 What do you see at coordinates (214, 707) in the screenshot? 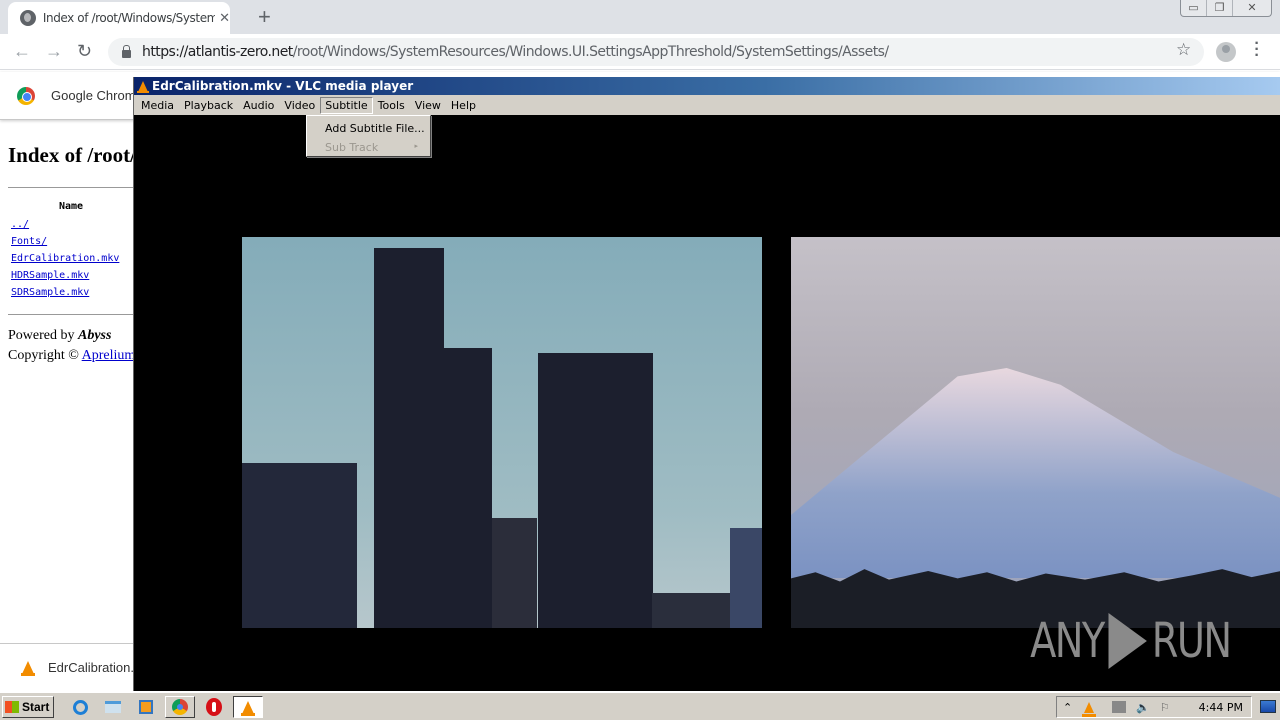
I see `opera-icon` at bounding box center [214, 707].